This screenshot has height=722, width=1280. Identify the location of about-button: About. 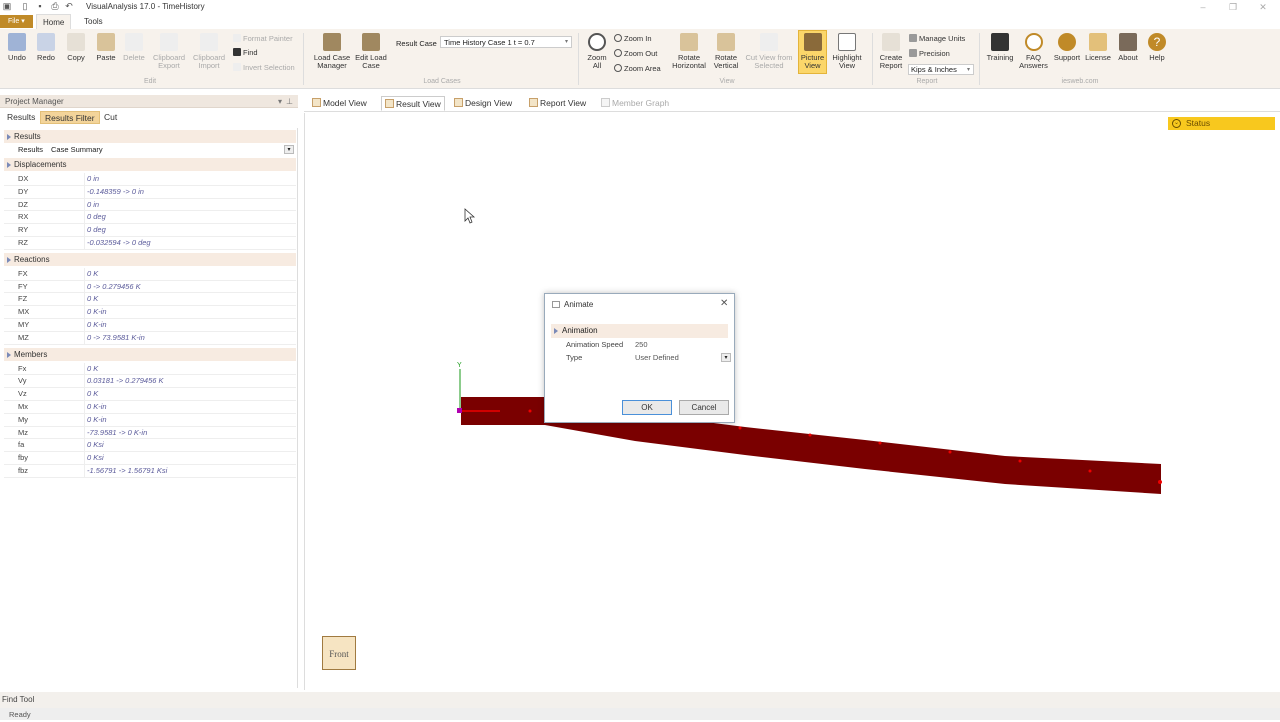
(1128, 46).